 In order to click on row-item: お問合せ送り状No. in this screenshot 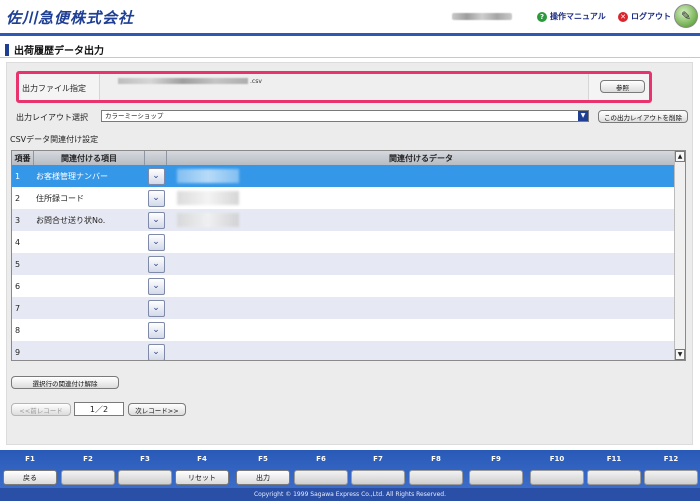, I will do `click(71, 220)`.